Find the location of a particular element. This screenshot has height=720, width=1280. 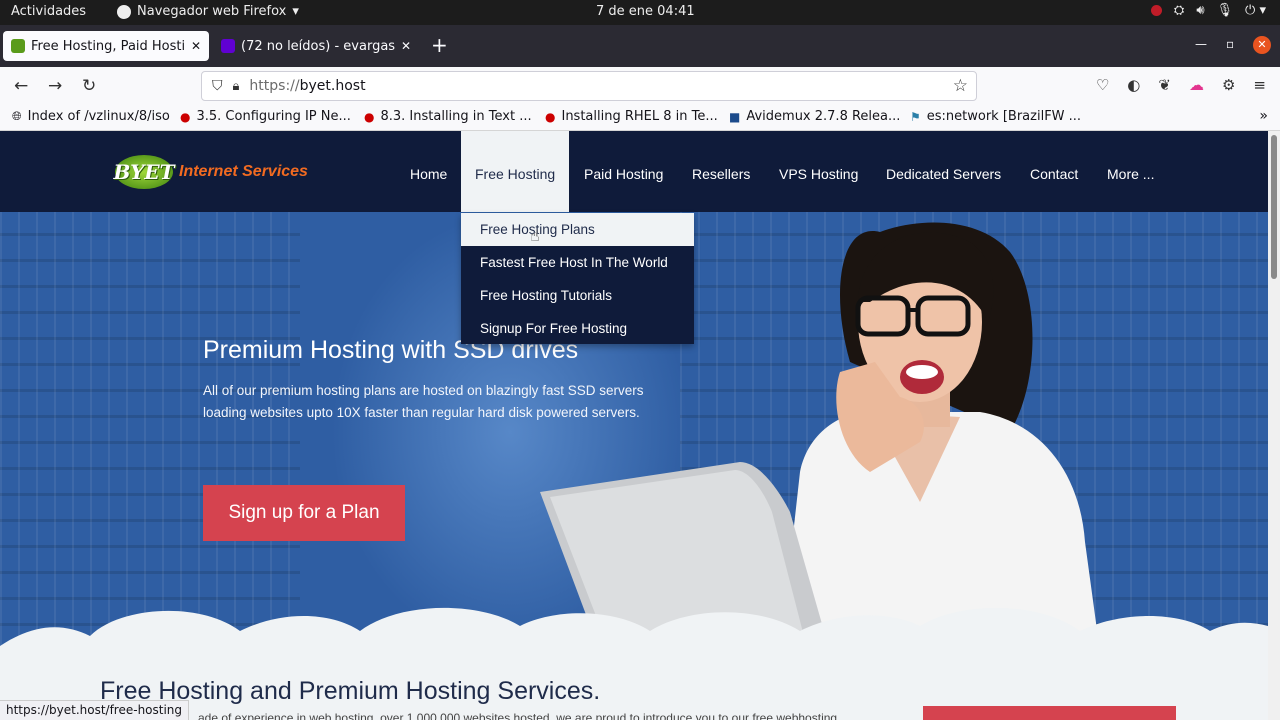

record-icon is located at coordinates (1156, 10).